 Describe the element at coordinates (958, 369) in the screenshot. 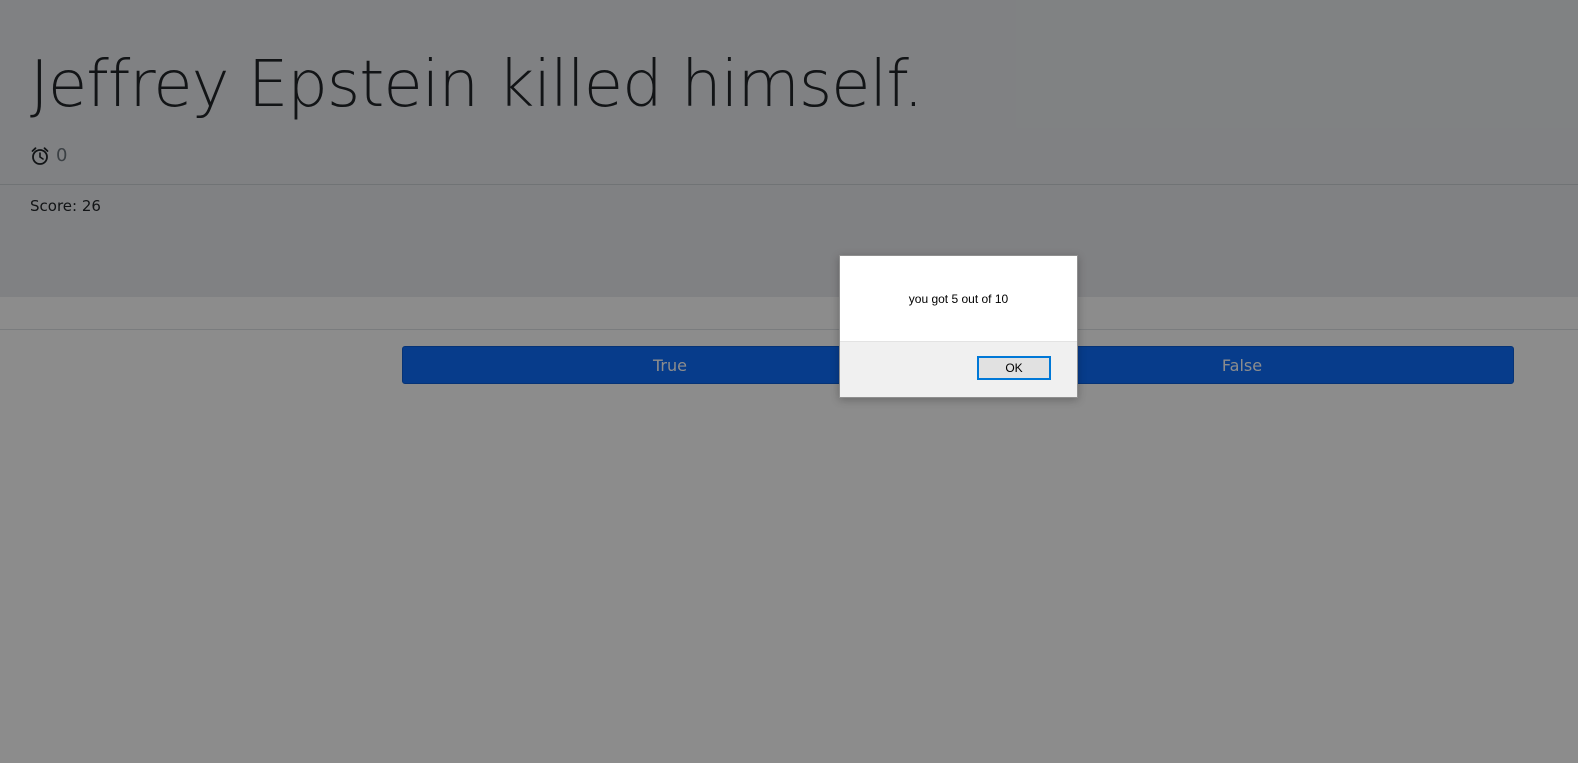

I see `alert-footer: OK` at that location.